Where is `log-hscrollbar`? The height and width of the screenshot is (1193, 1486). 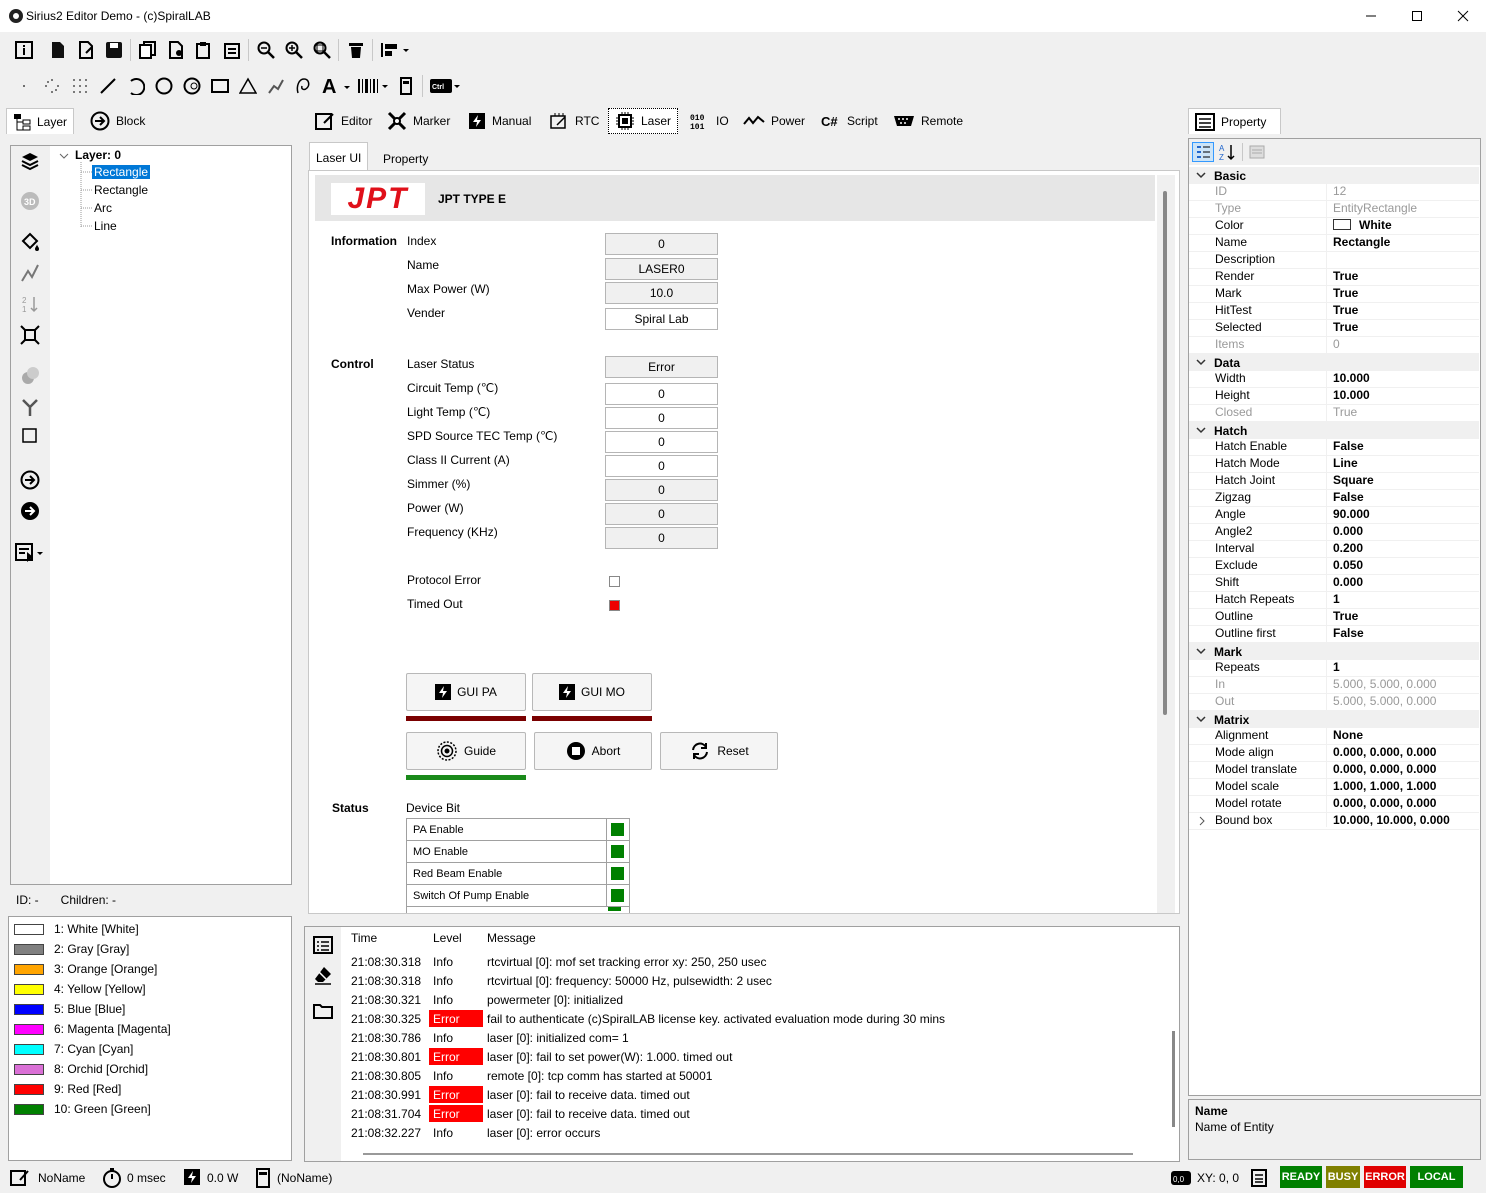 log-hscrollbar is located at coordinates (748, 1154).